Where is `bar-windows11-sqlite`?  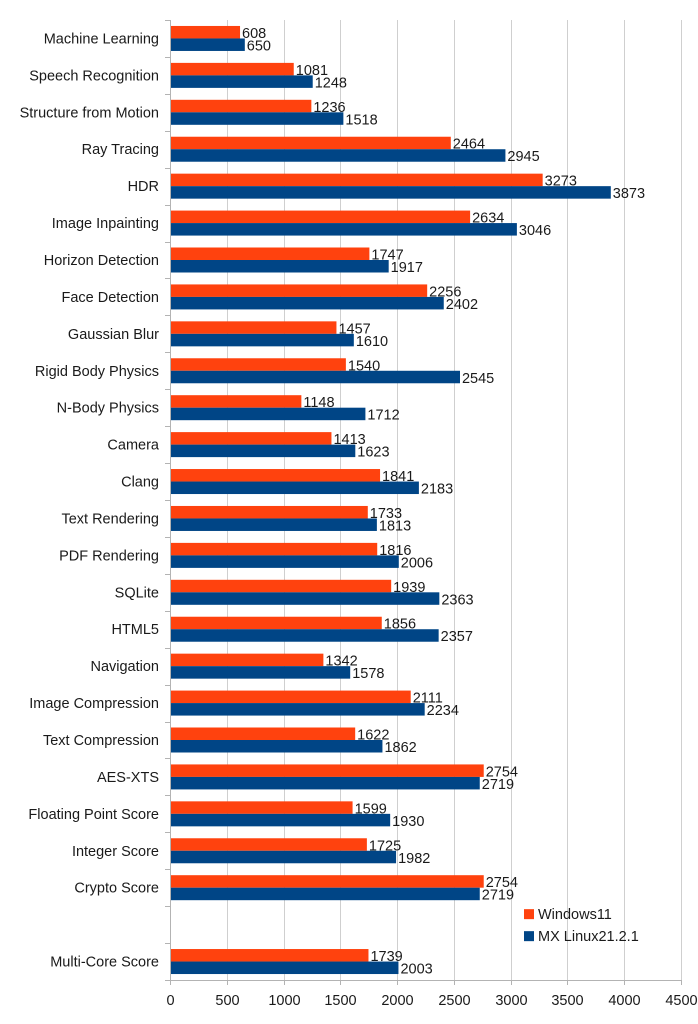
bar-windows11-sqlite is located at coordinates (281, 586).